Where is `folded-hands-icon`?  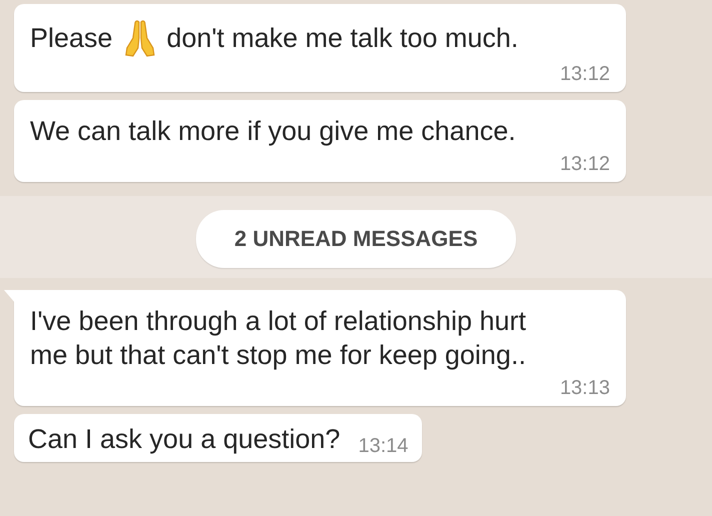
folded-hands-icon is located at coordinates (139, 38).